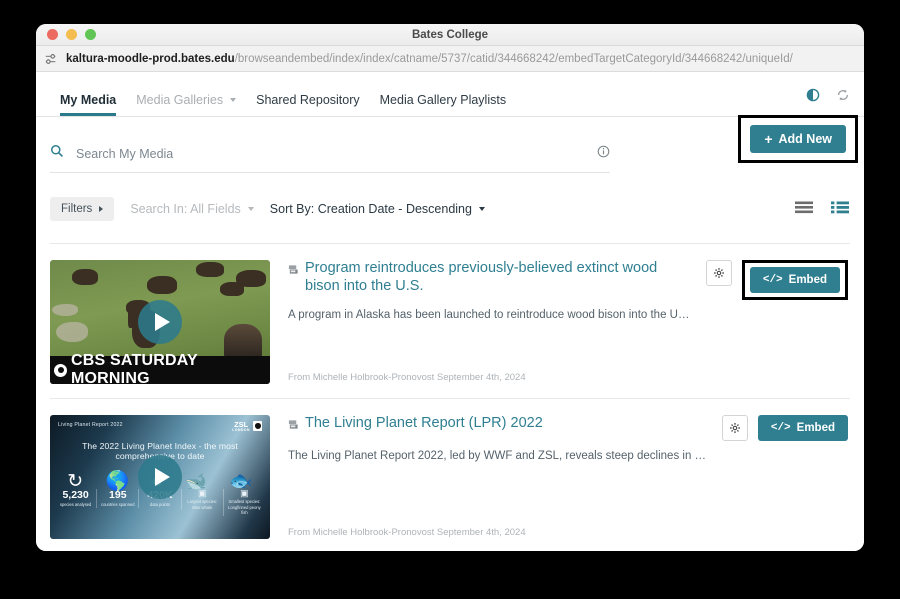 The width and height of the screenshot is (900, 599). I want to click on tab-media-gallery-playlists: Media Gallery Playlists, so click(443, 104).